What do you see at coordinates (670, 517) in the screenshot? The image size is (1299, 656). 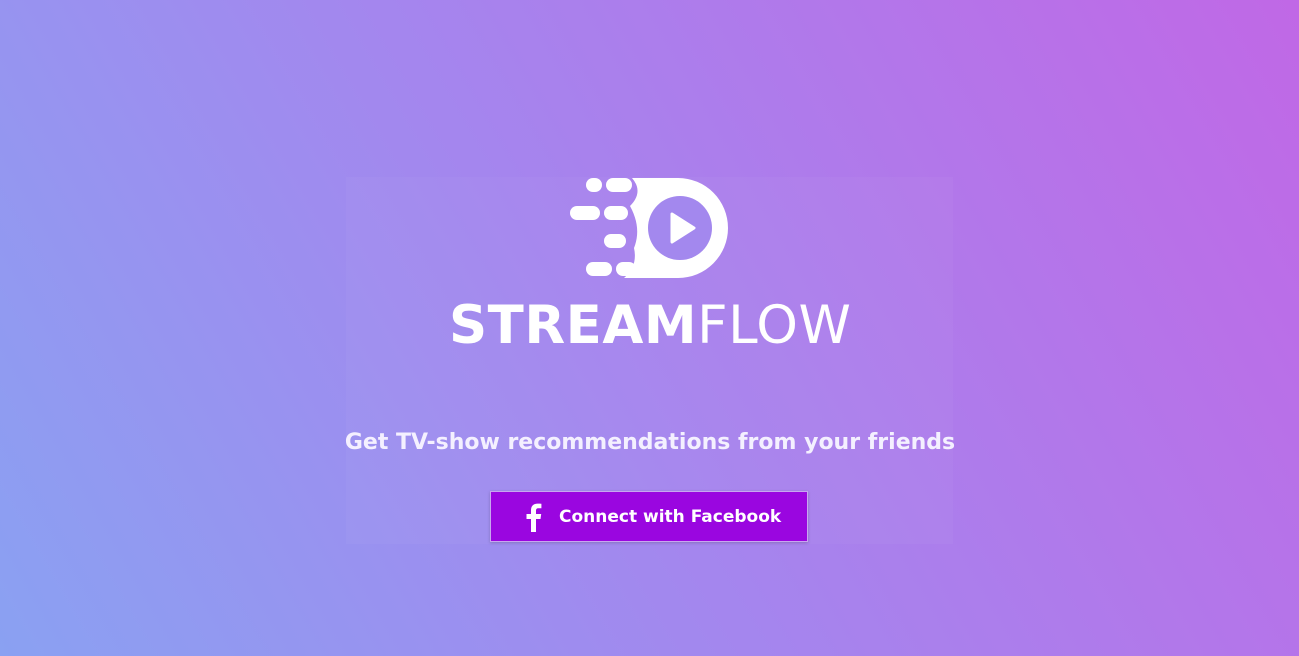 I see `connect-facebook-label: Connect with Facebook` at bounding box center [670, 517].